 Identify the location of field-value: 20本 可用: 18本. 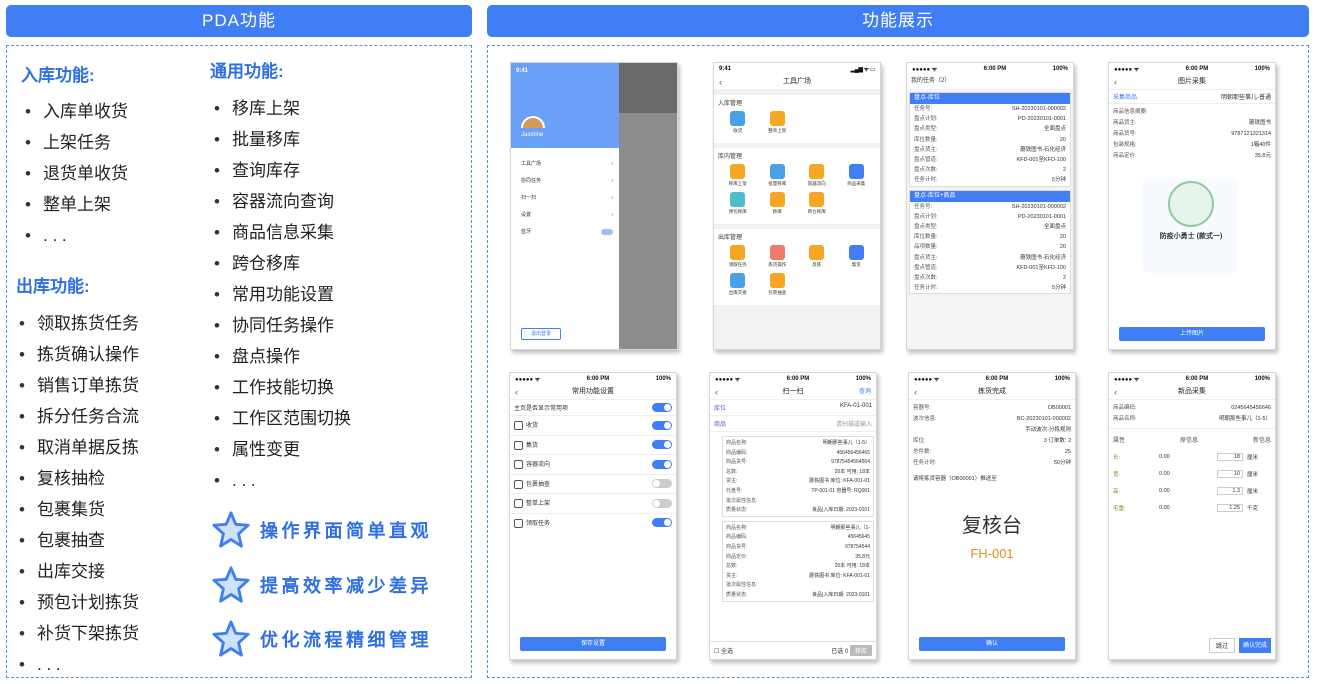
(852, 471).